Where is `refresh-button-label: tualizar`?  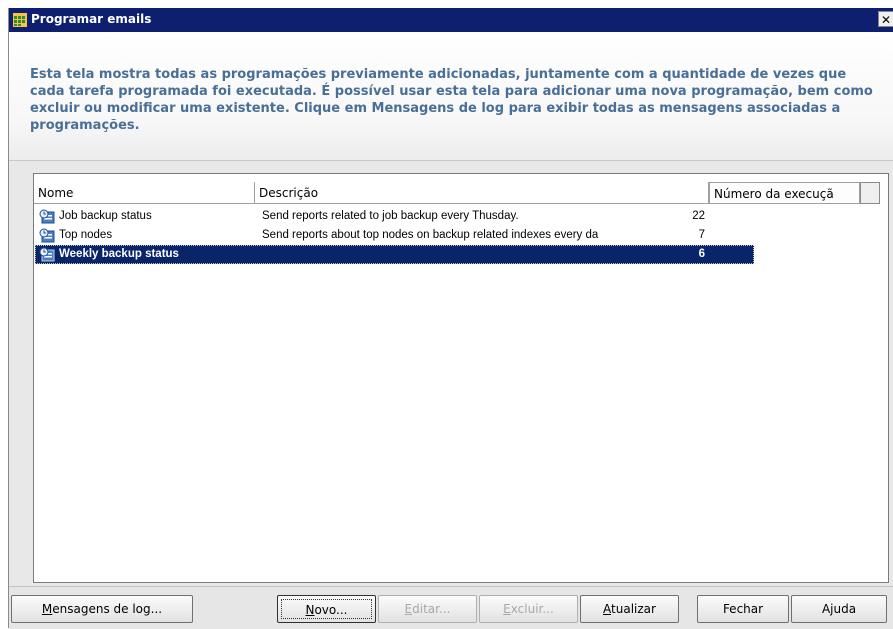
refresh-button-label: tualizar is located at coordinates (633, 609).